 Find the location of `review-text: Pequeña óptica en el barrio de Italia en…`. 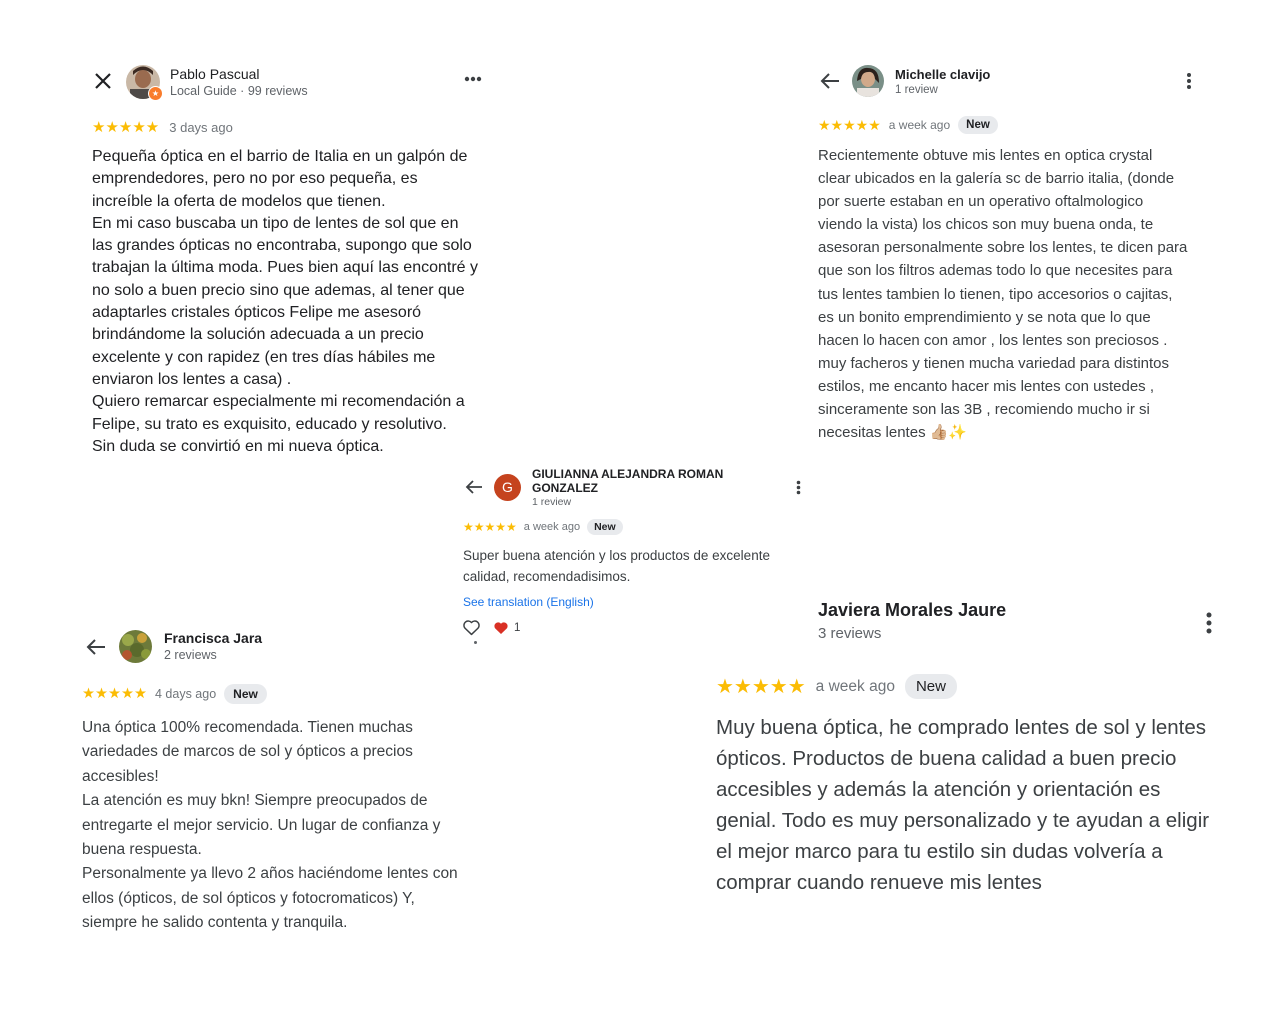

review-text: Pequeña óptica en el barrio de Italia en… is located at coordinates (285, 301).